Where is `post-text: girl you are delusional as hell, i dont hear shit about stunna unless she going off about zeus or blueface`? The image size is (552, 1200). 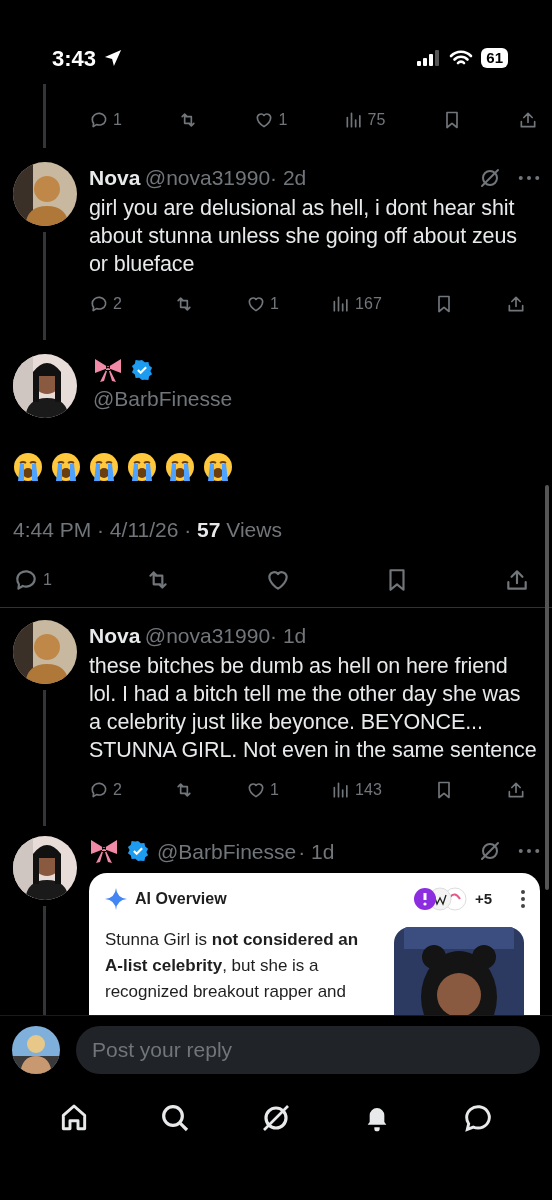
post-text: girl you are delusional as hell, i dont hear shit about stunna unless she going off about zeus or blueface is located at coordinates (303, 236).